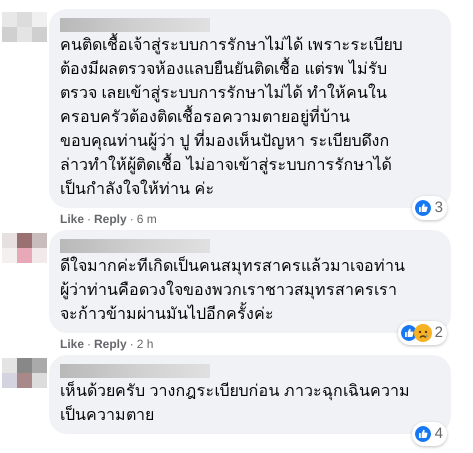  What do you see at coordinates (235, 403) in the screenshot?
I see `comment-text: เห็นด้วยครับ วางกฎระเบียบก่อน ภาวะฉุกเฉินความ เป็นความตาย` at bounding box center [235, 403].